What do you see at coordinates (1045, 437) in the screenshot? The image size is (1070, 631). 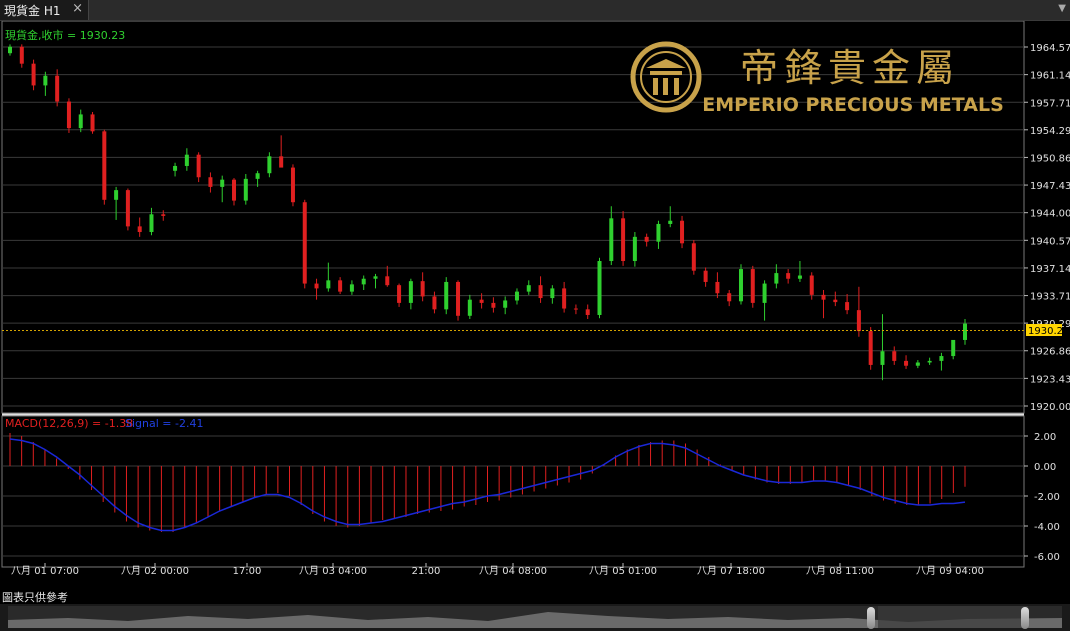 I see `macd-tick-label: 2.00` at bounding box center [1045, 437].